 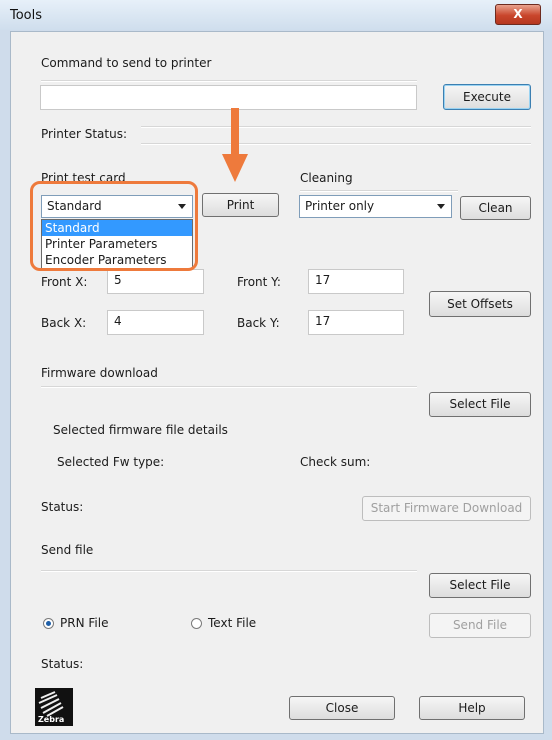 I want to click on title-bar: Tools X, so click(x=276, y=15).